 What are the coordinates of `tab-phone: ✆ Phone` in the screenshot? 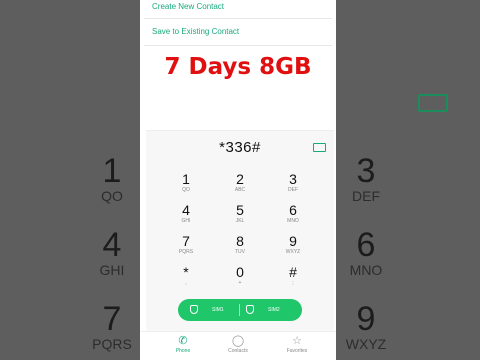 It's located at (183, 343).